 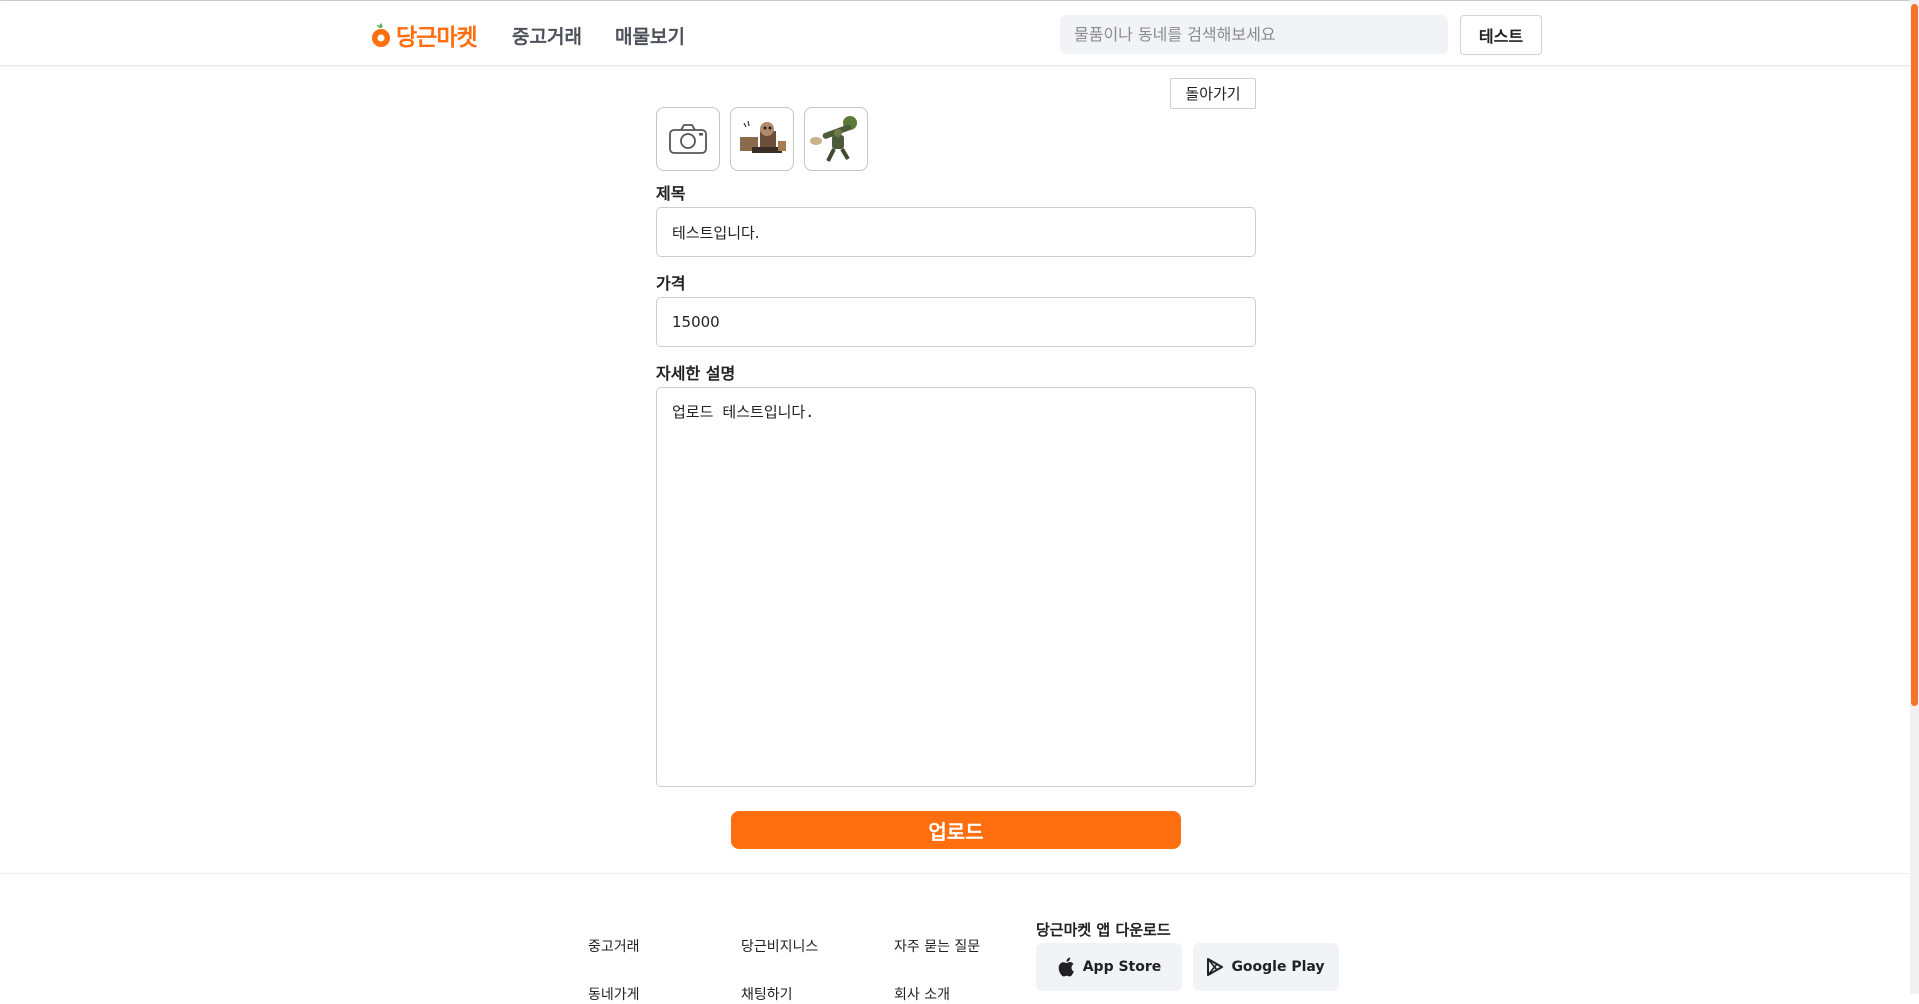 I want to click on search-input, so click(x=1254, y=34).